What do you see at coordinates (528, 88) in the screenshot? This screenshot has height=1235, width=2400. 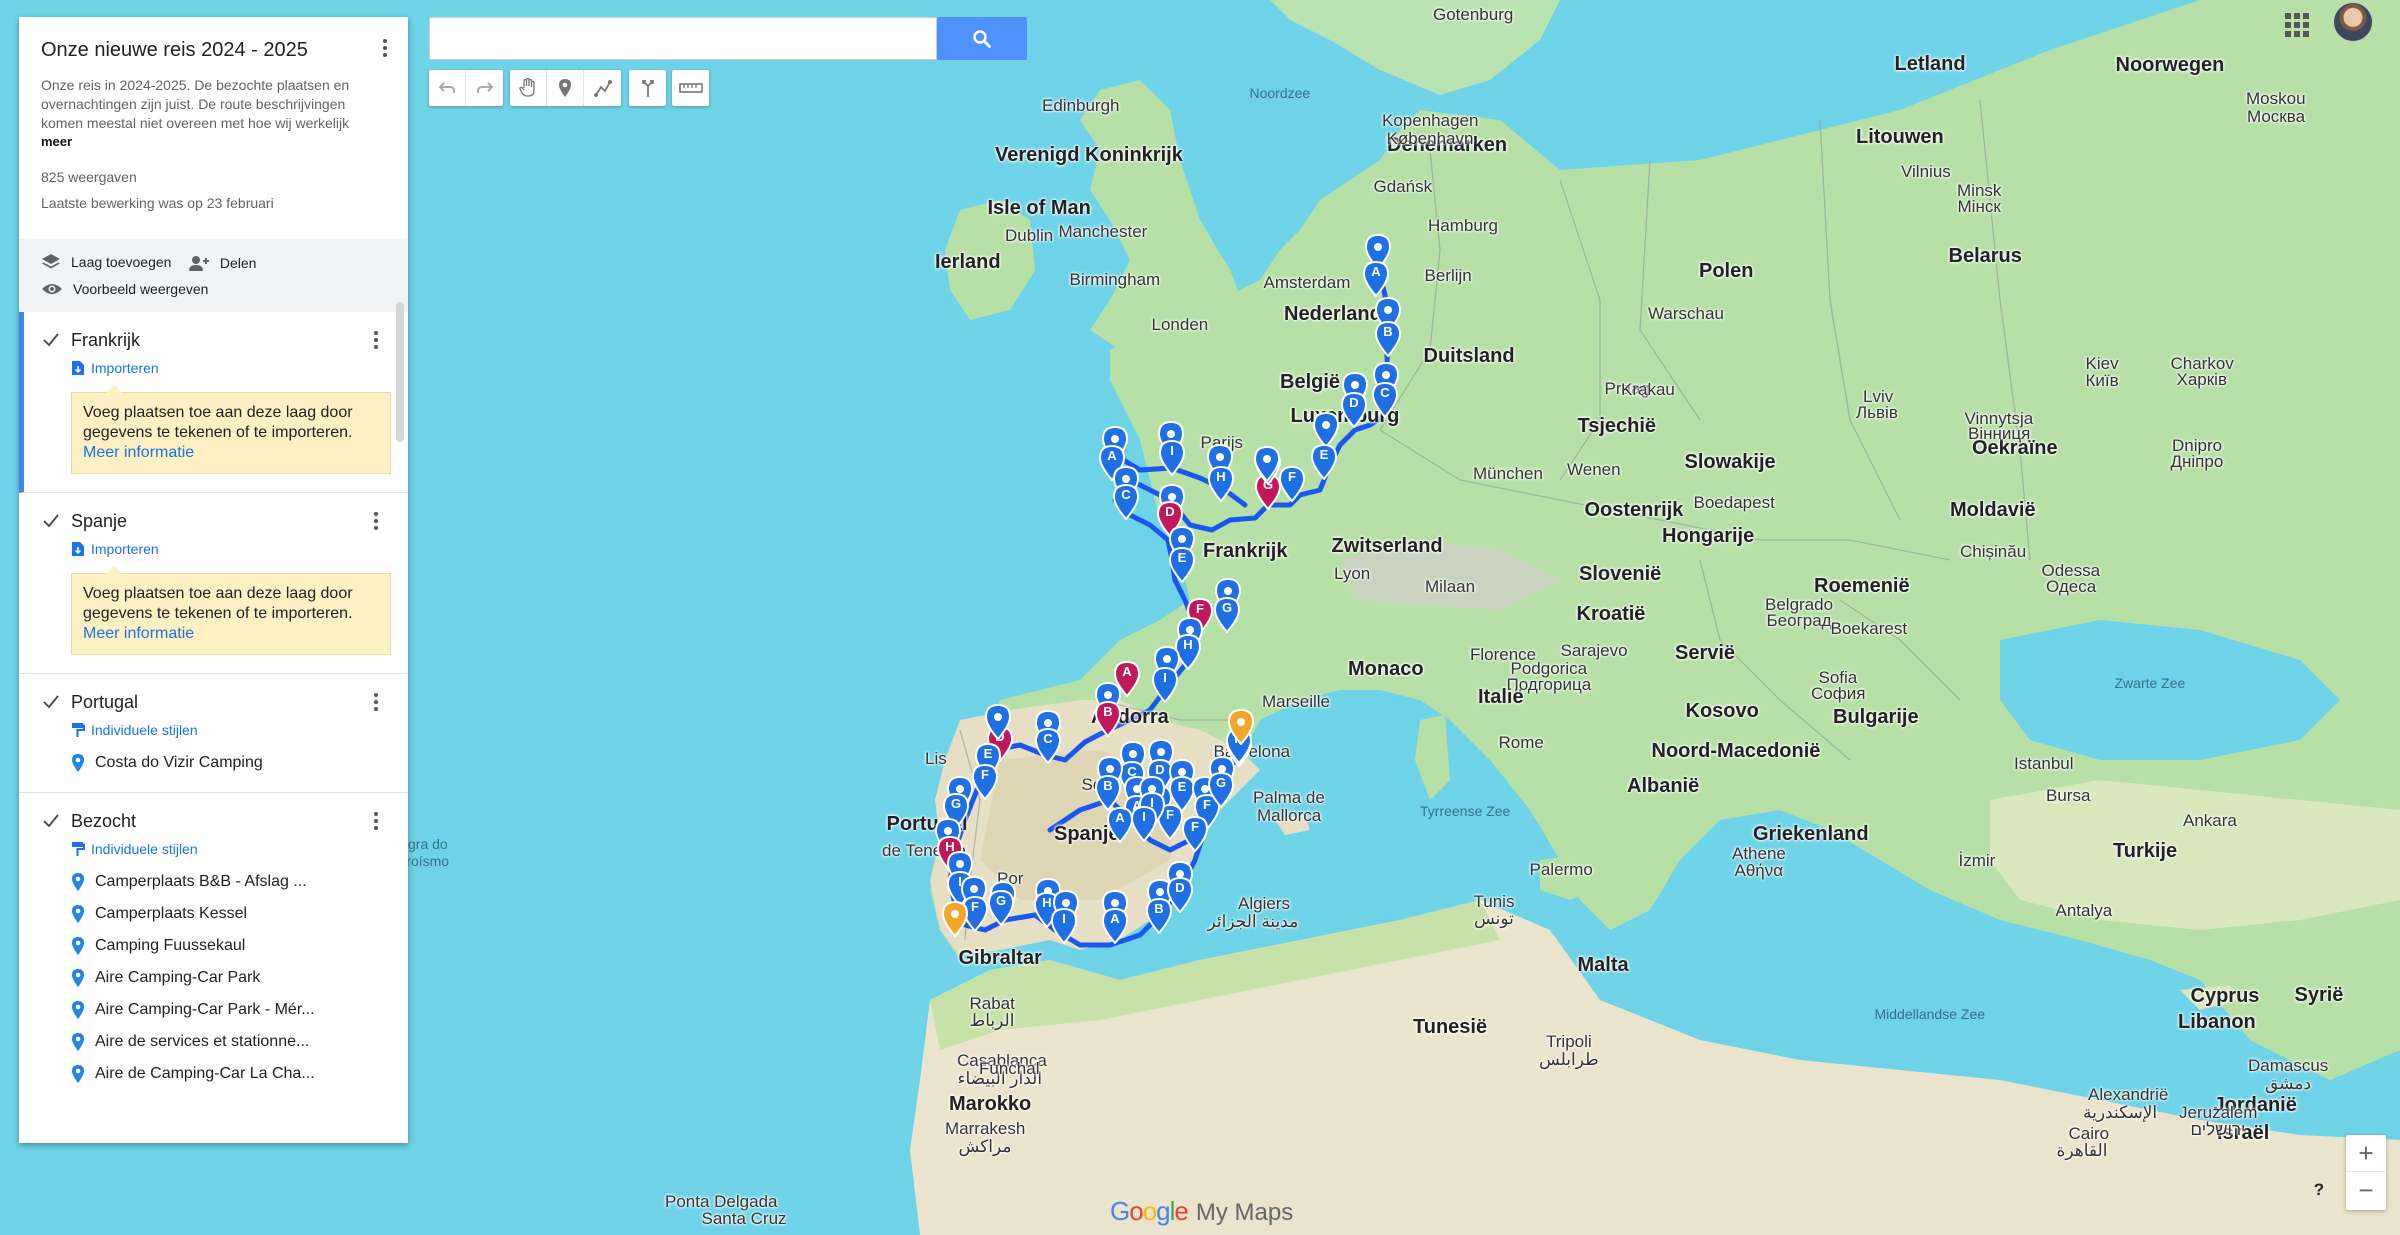 I see `pan-tool-button` at bounding box center [528, 88].